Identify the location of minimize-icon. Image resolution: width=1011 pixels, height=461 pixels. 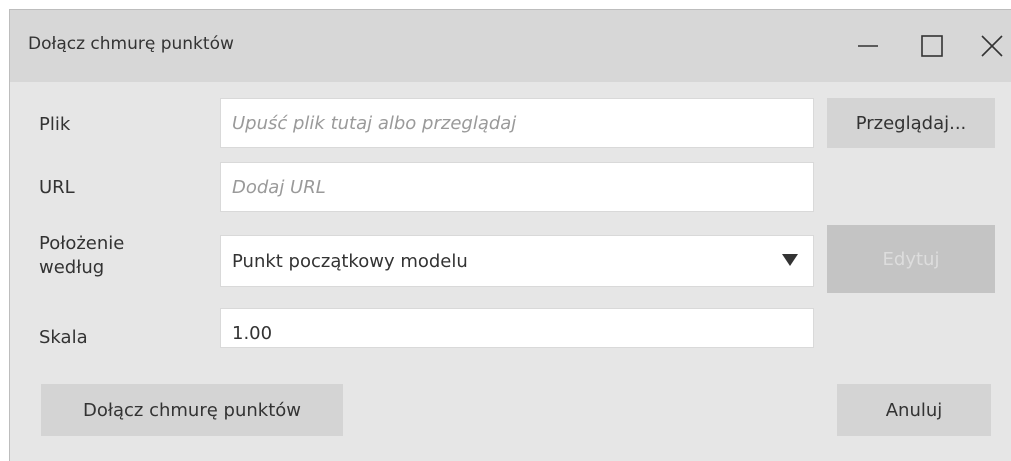
(868, 46).